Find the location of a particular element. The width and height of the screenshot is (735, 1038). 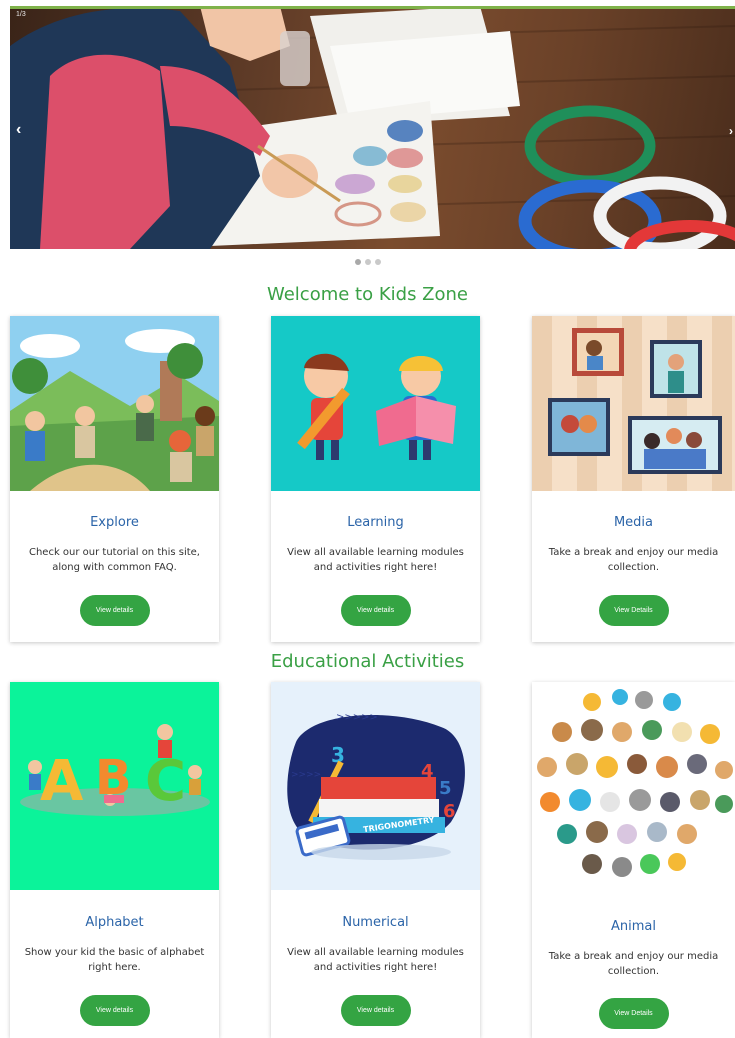

learning-image is located at coordinates (375, 403).